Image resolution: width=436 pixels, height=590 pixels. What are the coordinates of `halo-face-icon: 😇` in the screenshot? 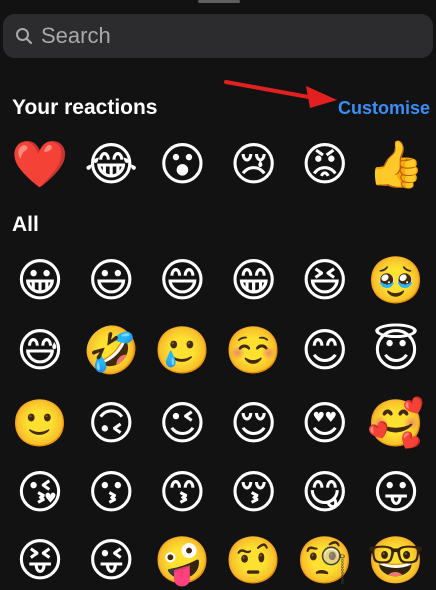 It's located at (395, 350).